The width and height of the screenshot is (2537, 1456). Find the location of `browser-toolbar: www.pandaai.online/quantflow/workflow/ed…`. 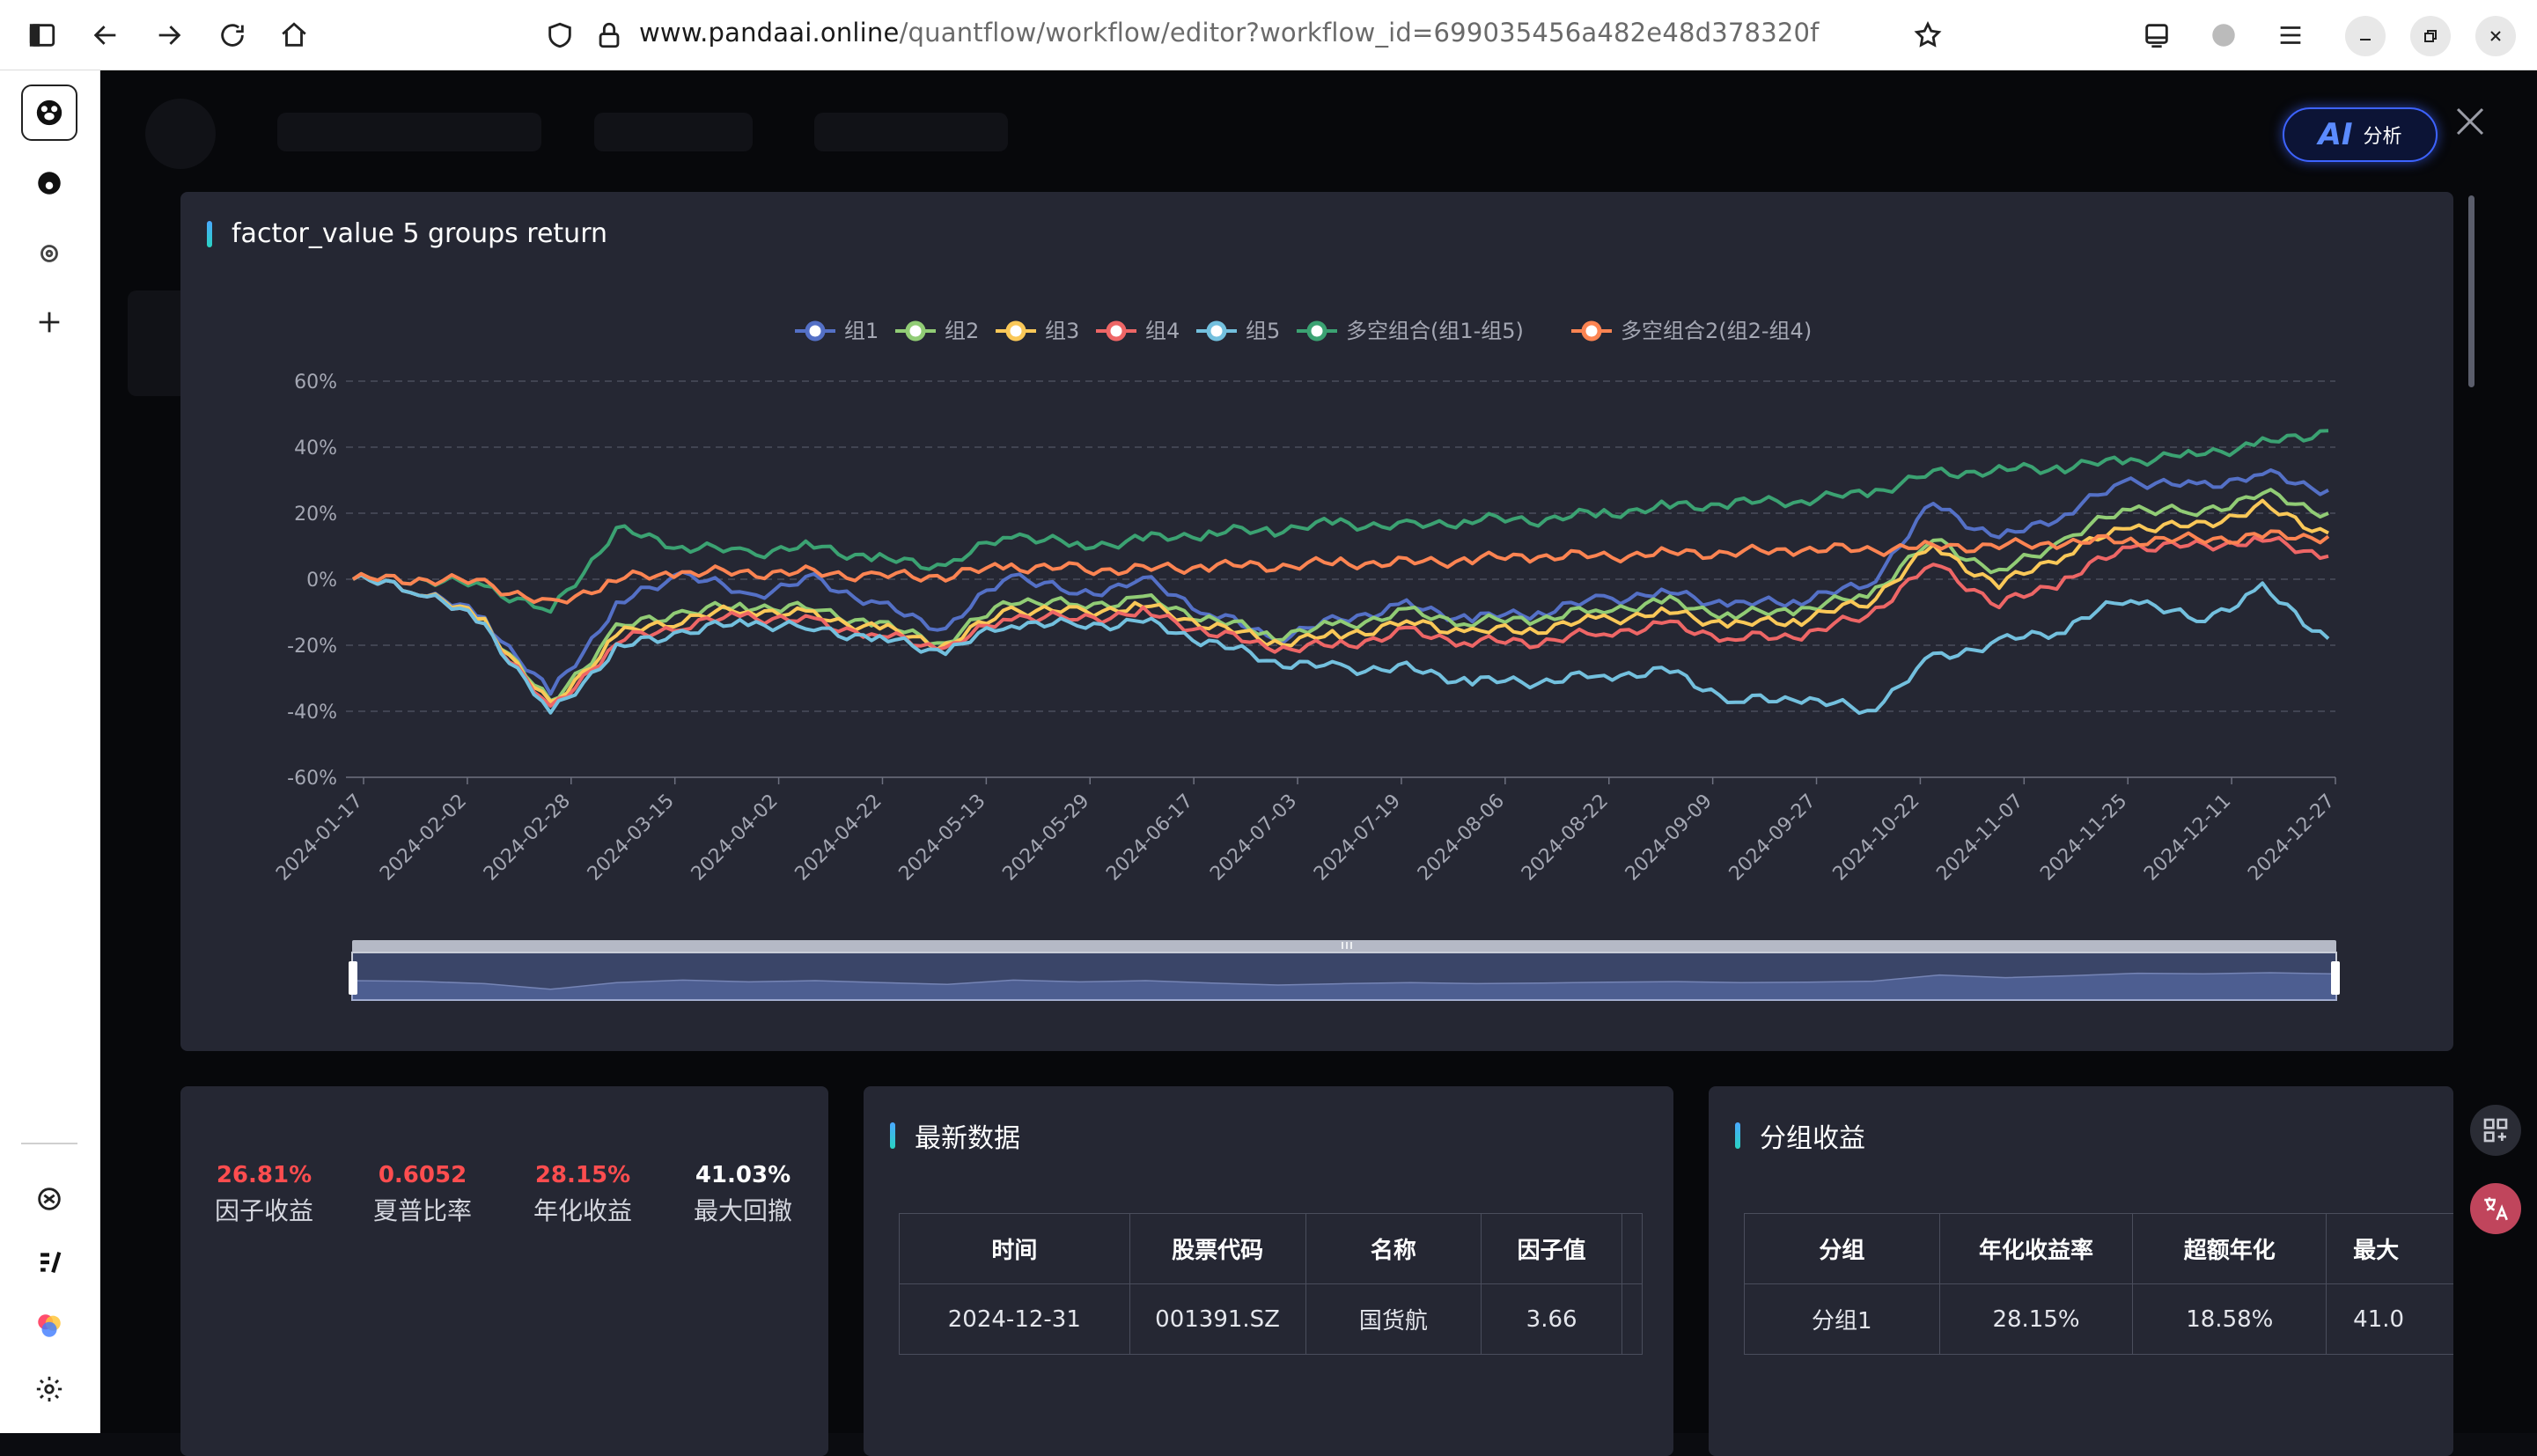

browser-toolbar: www.pandaai.online/quantflow/workflow/ed… is located at coordinates (1268, 35).